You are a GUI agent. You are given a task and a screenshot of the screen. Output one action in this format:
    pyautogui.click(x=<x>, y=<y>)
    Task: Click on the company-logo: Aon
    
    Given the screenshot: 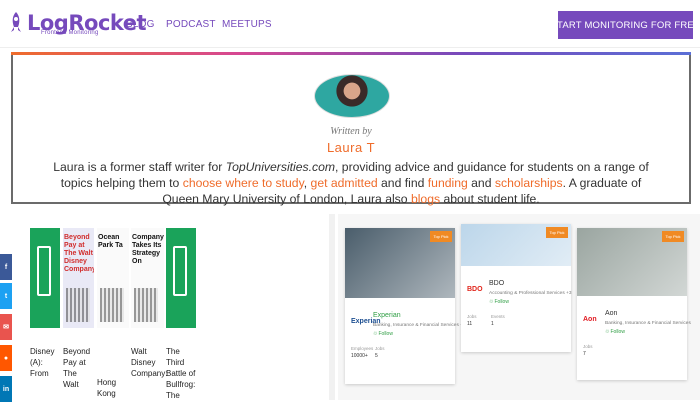 What is the action you would take?
    pyautogui.click(x=590, y=319)
    